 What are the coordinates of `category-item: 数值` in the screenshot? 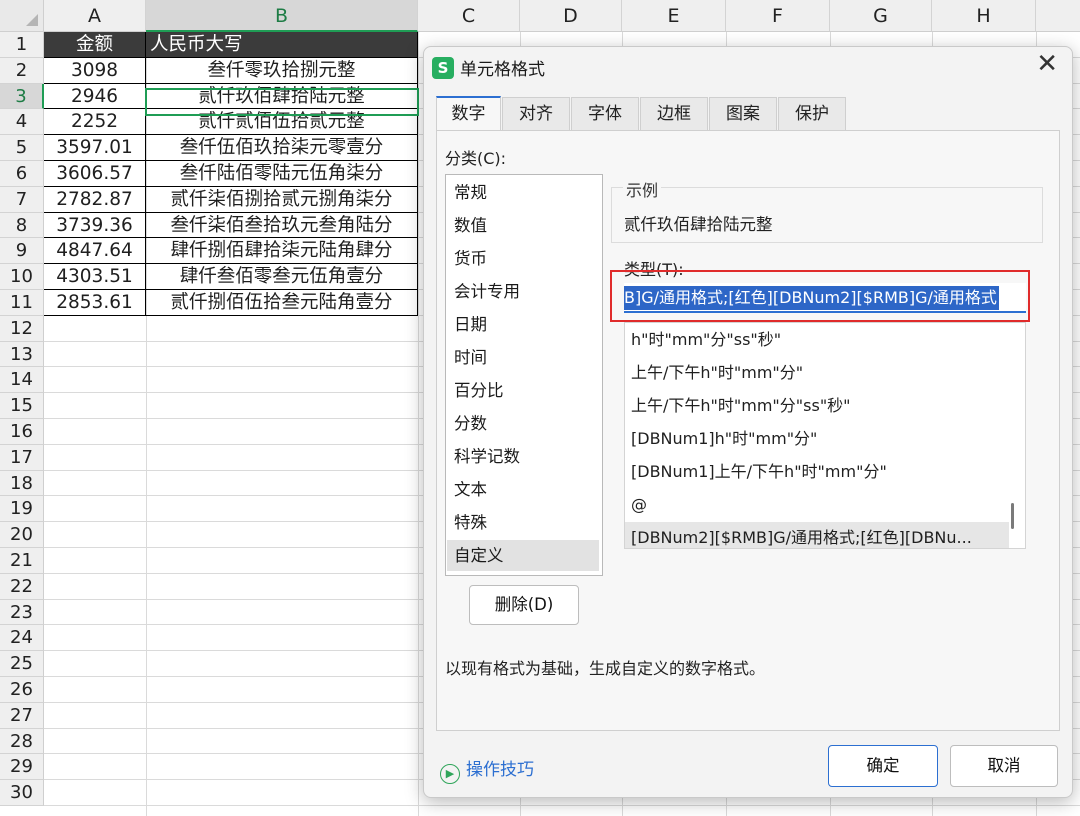 It's located at (523, 225).